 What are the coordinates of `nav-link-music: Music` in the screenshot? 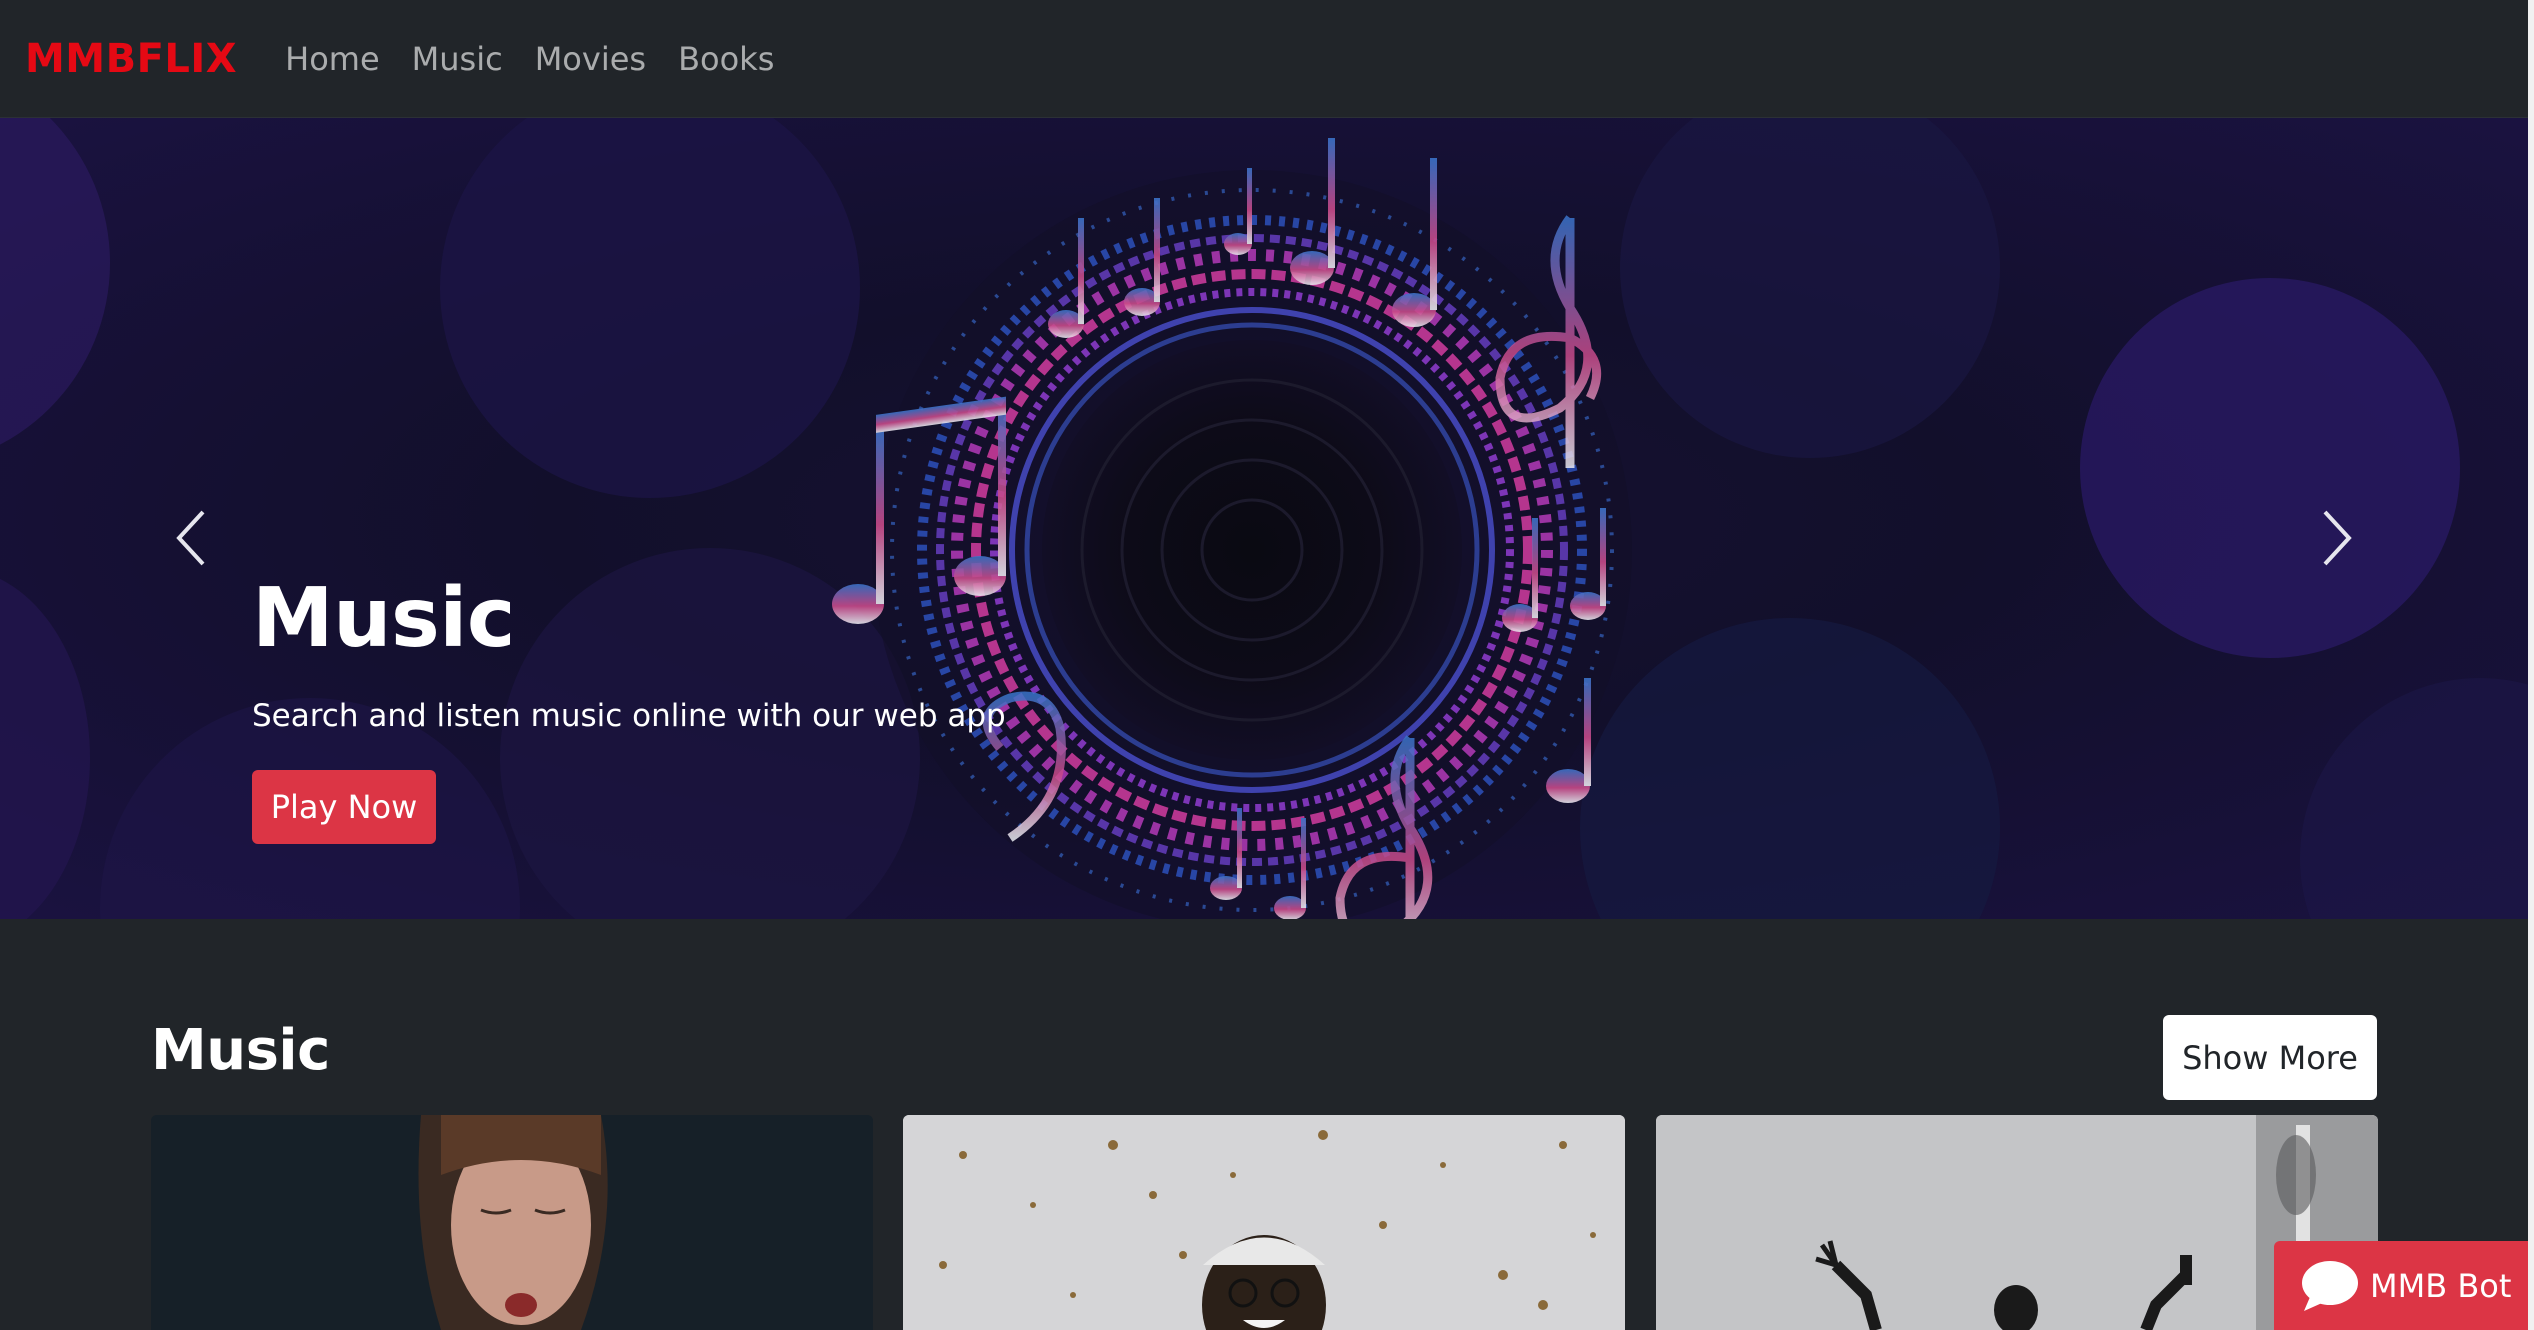 It's located at (457, 59).